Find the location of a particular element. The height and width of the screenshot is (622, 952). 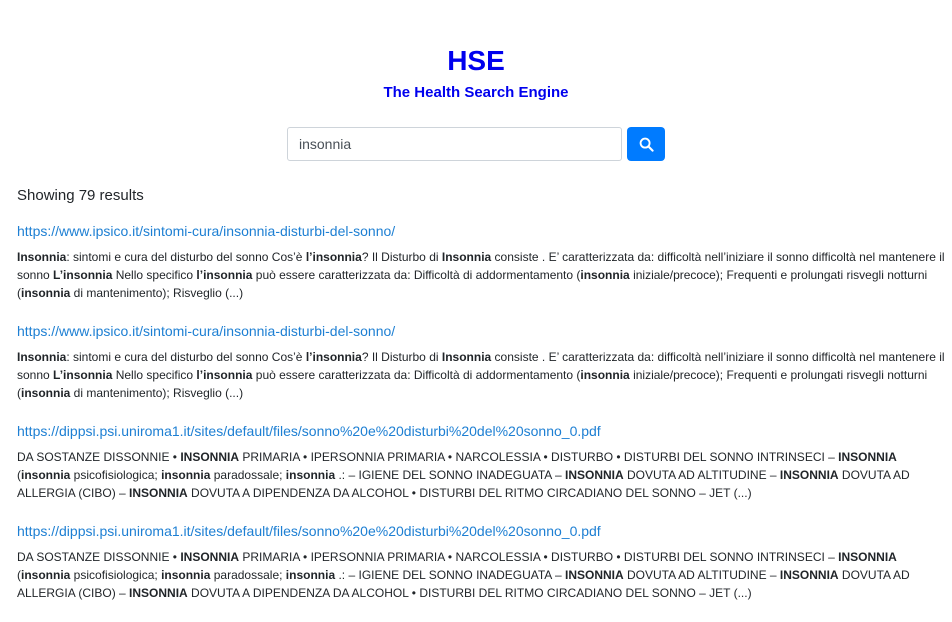

search-form is located at coordinates (476, 144).